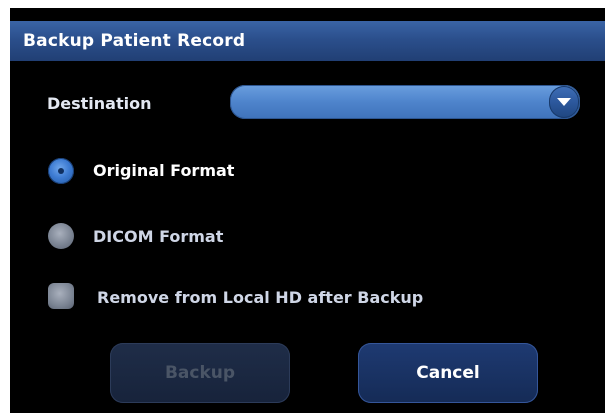  I want to click on radio-selected-dot, so click(61, 171).